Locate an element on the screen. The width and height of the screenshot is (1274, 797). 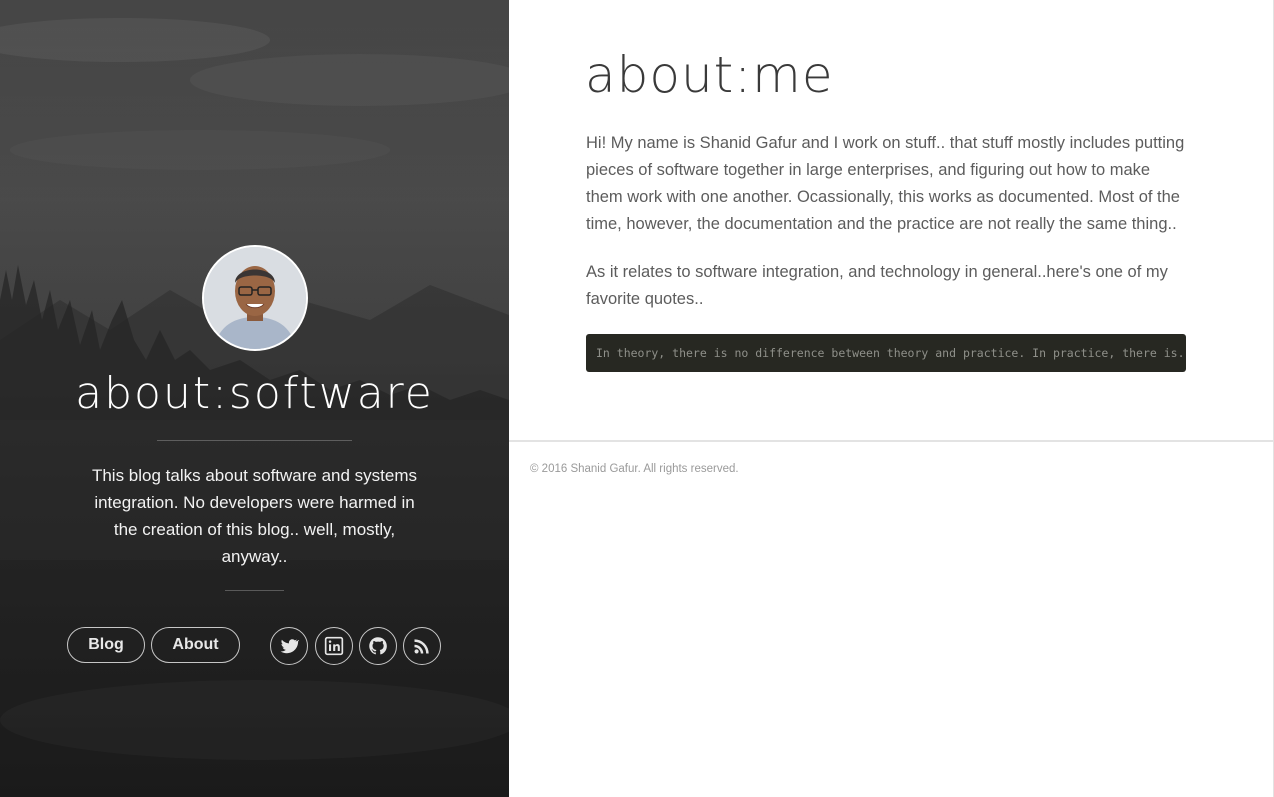
page-title: about:me is located at coordinates (709, 75).